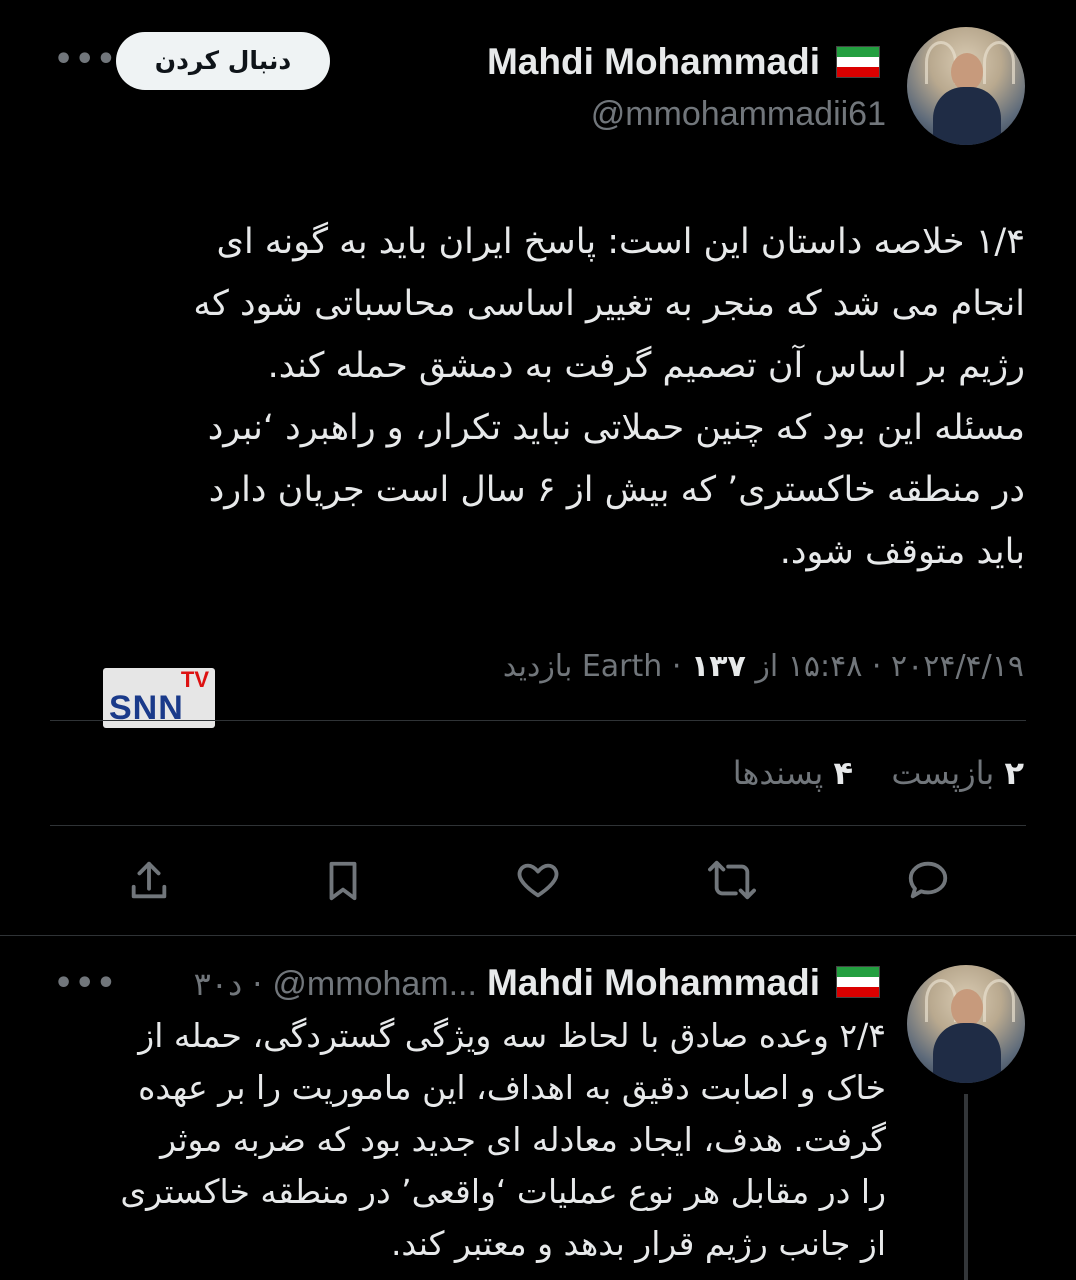 This screenshot has height=1280, width=1076. I want to click on bookmark-icon, so click(343, 881).